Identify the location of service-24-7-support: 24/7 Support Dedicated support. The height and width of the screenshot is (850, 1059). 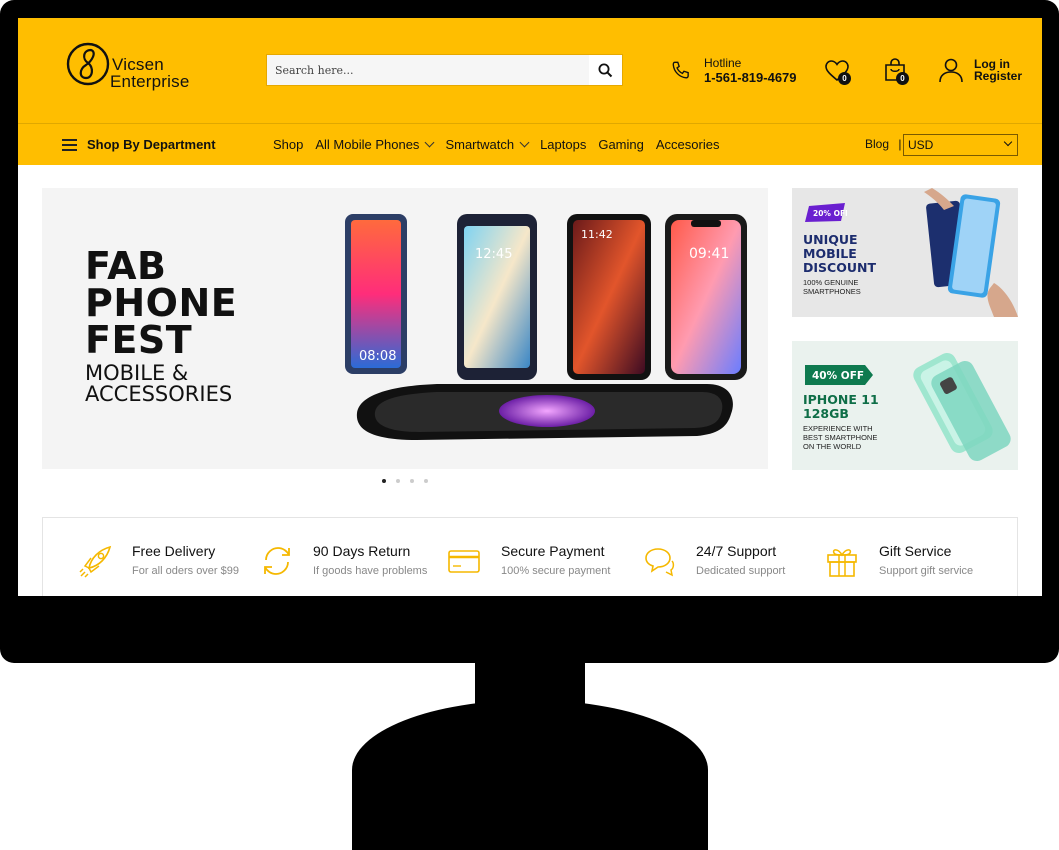
(740, 560).